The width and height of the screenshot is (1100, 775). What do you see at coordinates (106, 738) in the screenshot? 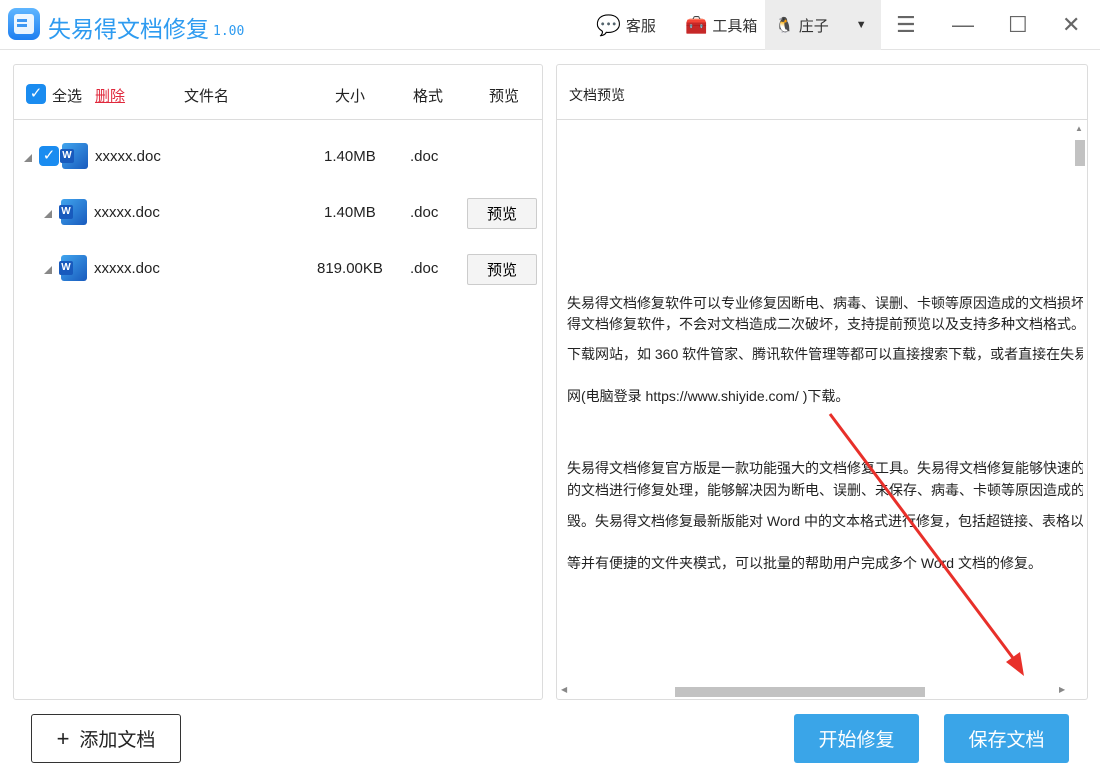
I see `add-document-button: + 添加文档` at bounding box center [106, 738].